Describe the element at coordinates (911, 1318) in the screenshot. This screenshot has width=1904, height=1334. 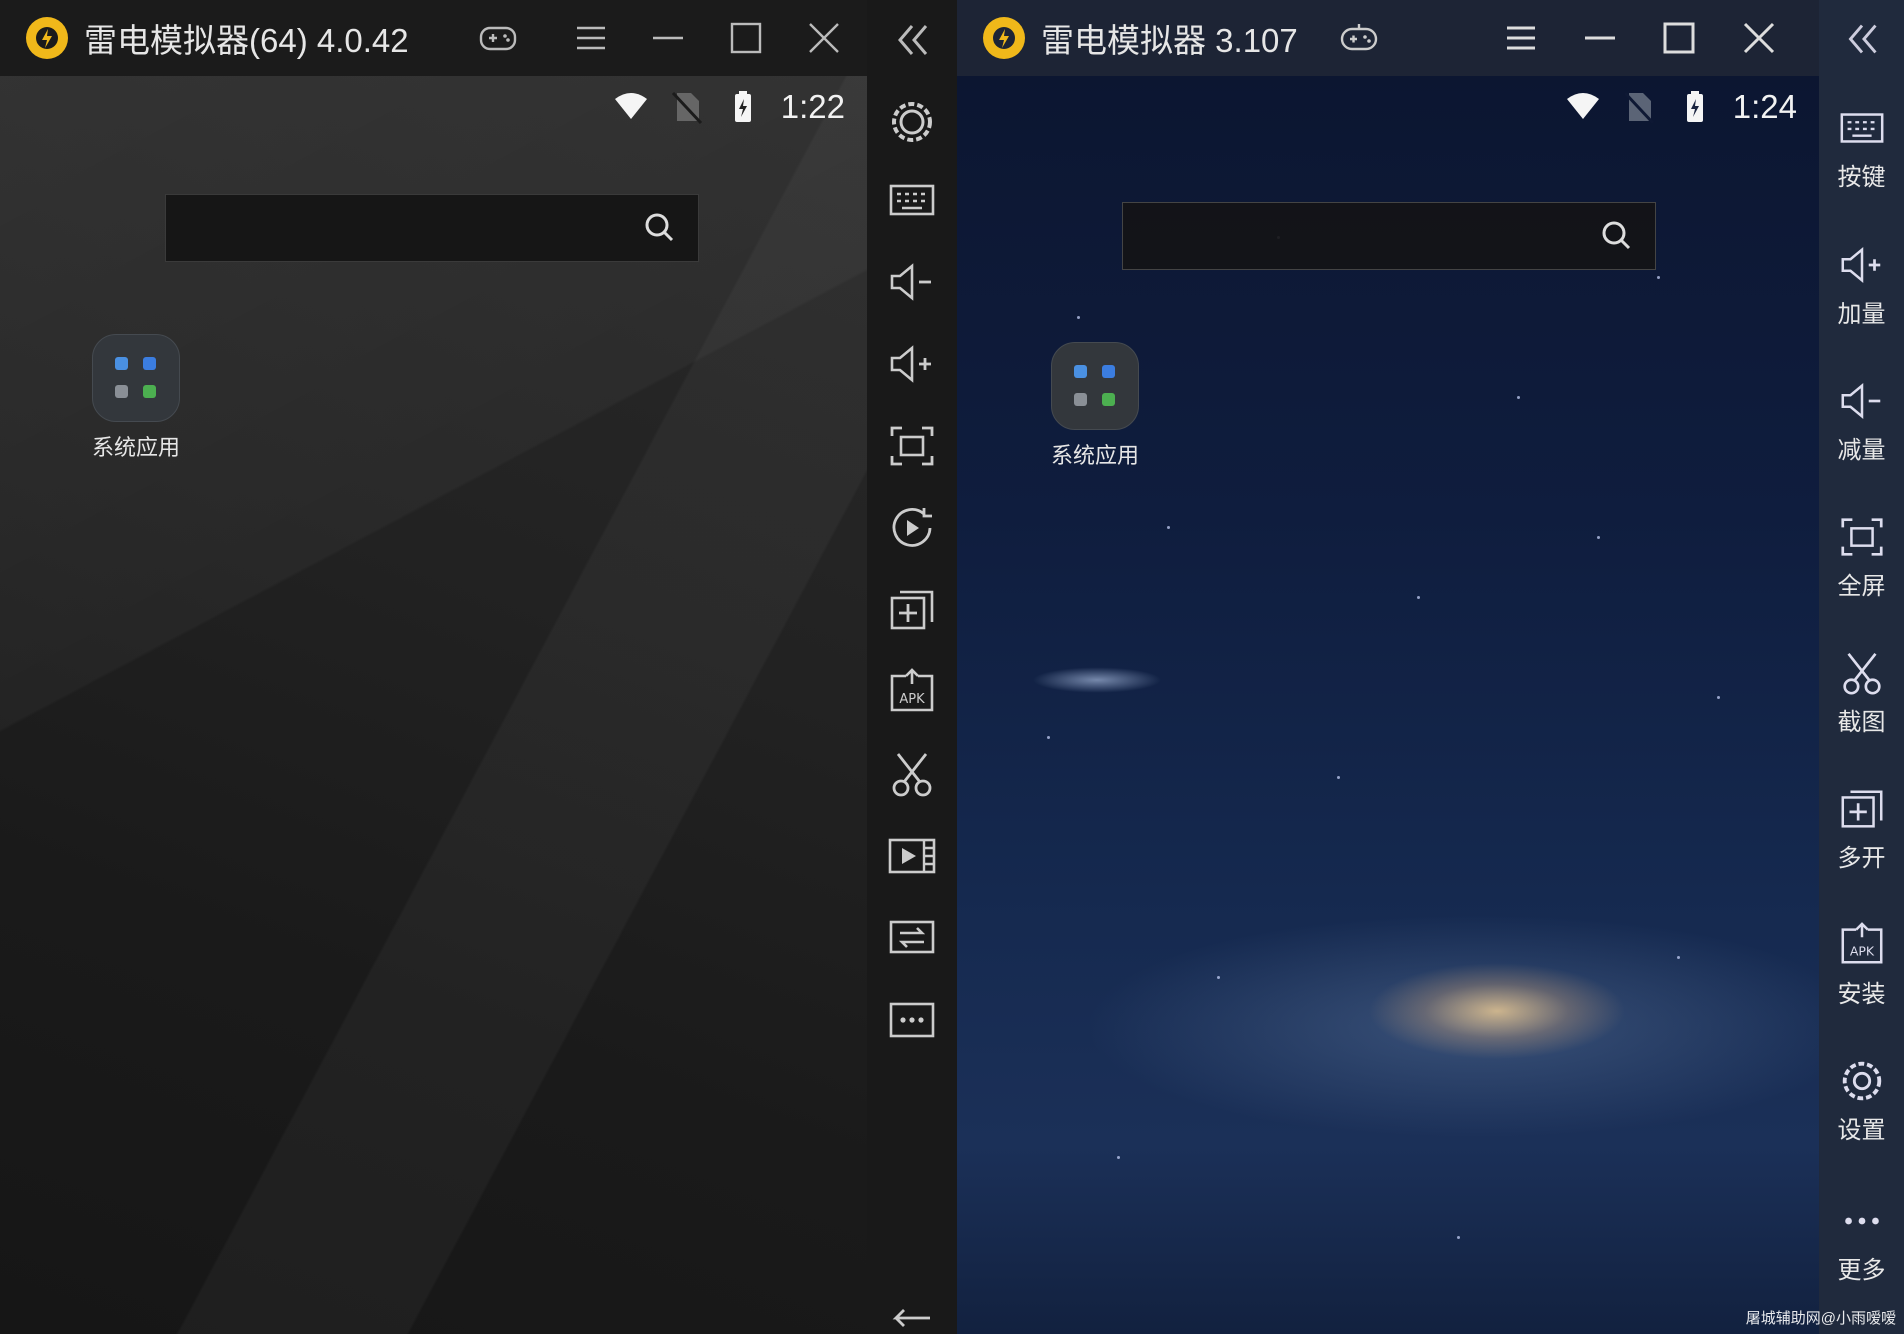
I see `back-icon` at that location.